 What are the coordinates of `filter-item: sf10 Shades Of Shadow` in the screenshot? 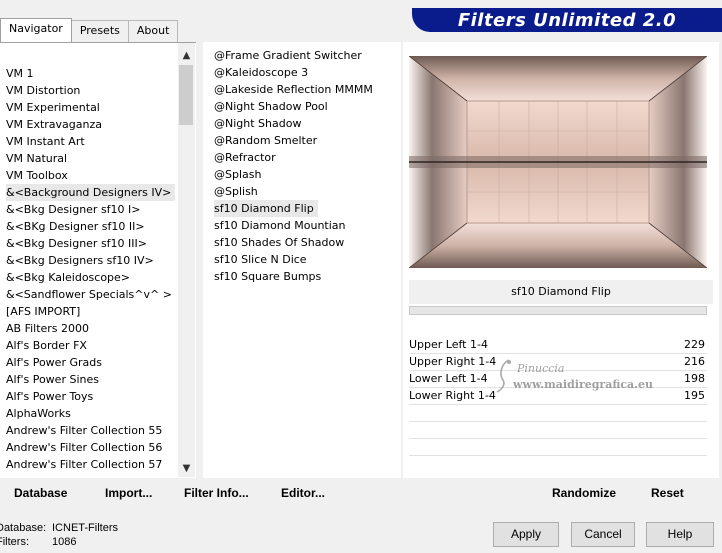 It's located at (279, 242).